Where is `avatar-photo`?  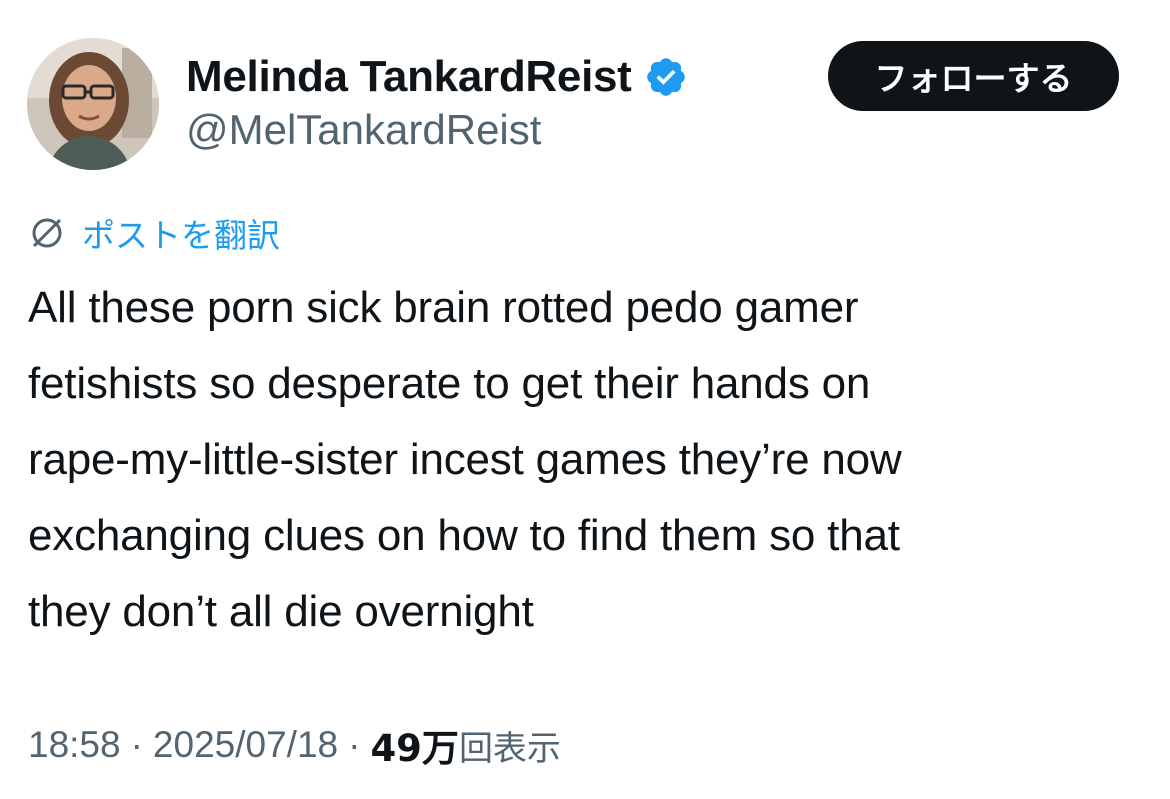
avatar-photo is located at coordinates (93, 104).